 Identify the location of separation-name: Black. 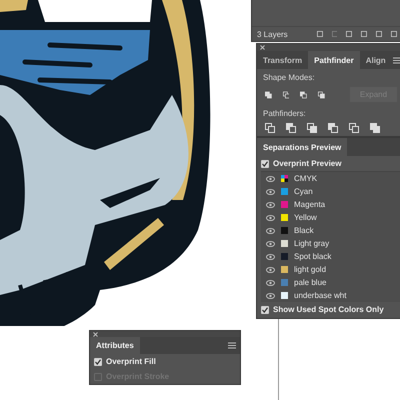
(304, 230).